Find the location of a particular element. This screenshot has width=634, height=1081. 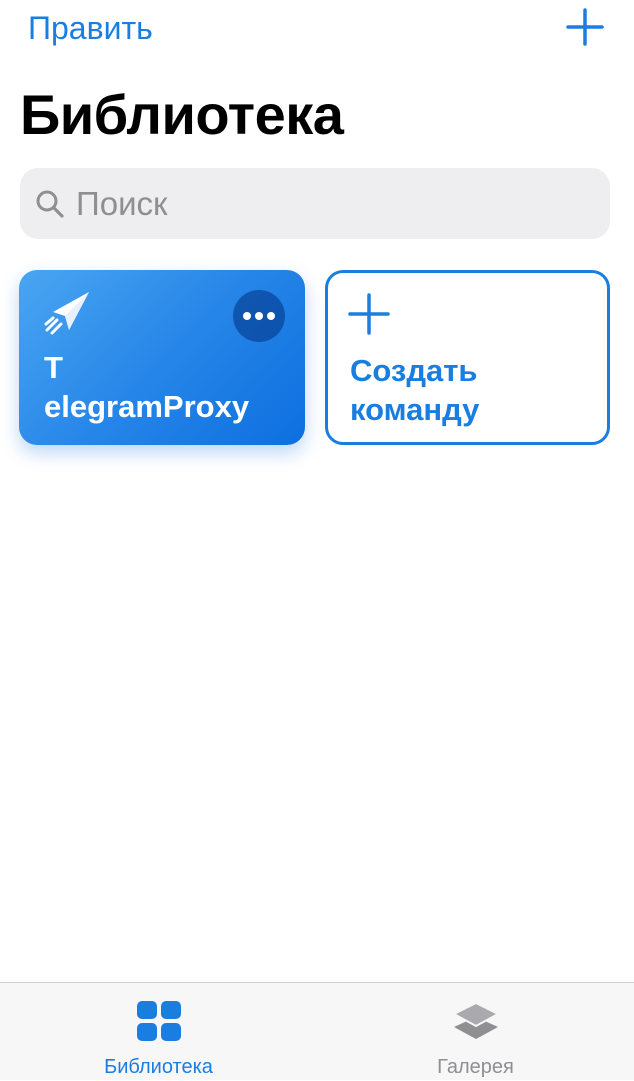

shortcut-title: T elegramProxy is located at coordinates (147, 387).